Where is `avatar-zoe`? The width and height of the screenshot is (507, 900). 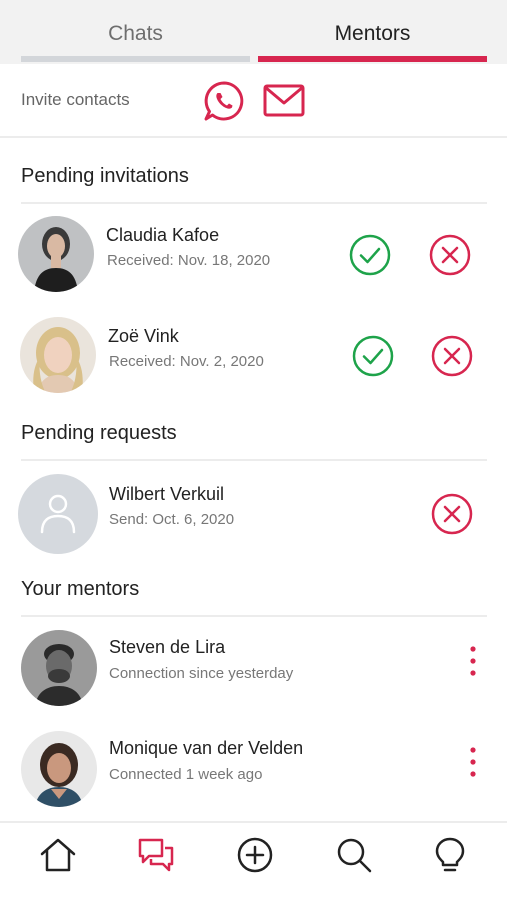
avatar-zoe is located at coordinates (58, 355).